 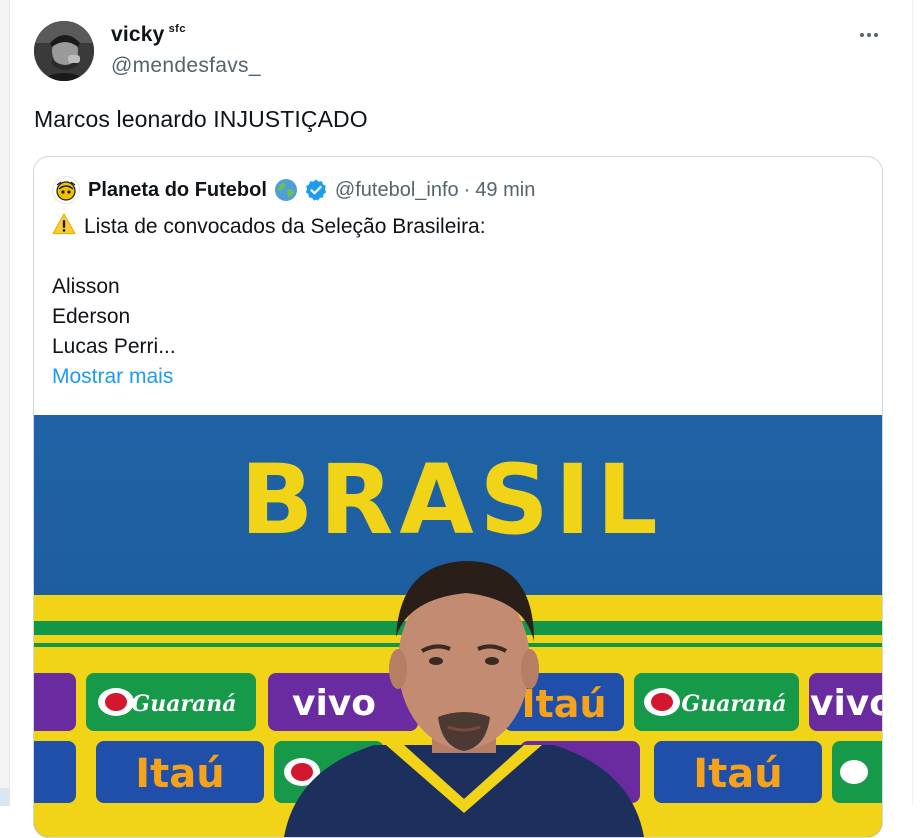 What do you see at coordinates (917, 403) in the screenshot?
I see `scrollbar-track` at bounding box center [917, 403].